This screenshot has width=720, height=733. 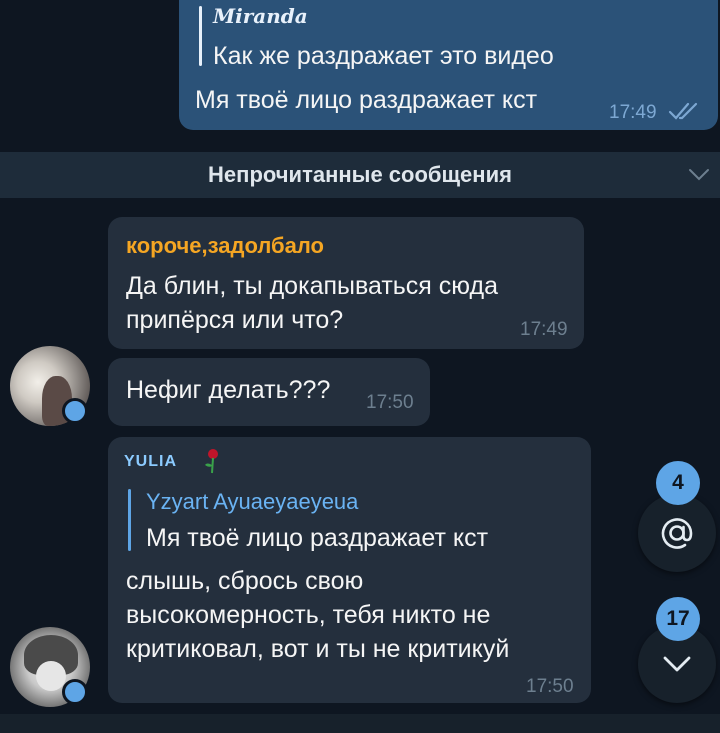 What do you see at coordinates (366, 100) in the screenshot?
I see `message-text: Мя твоё лицо раздражает кст` at bounding box center [366, 100].